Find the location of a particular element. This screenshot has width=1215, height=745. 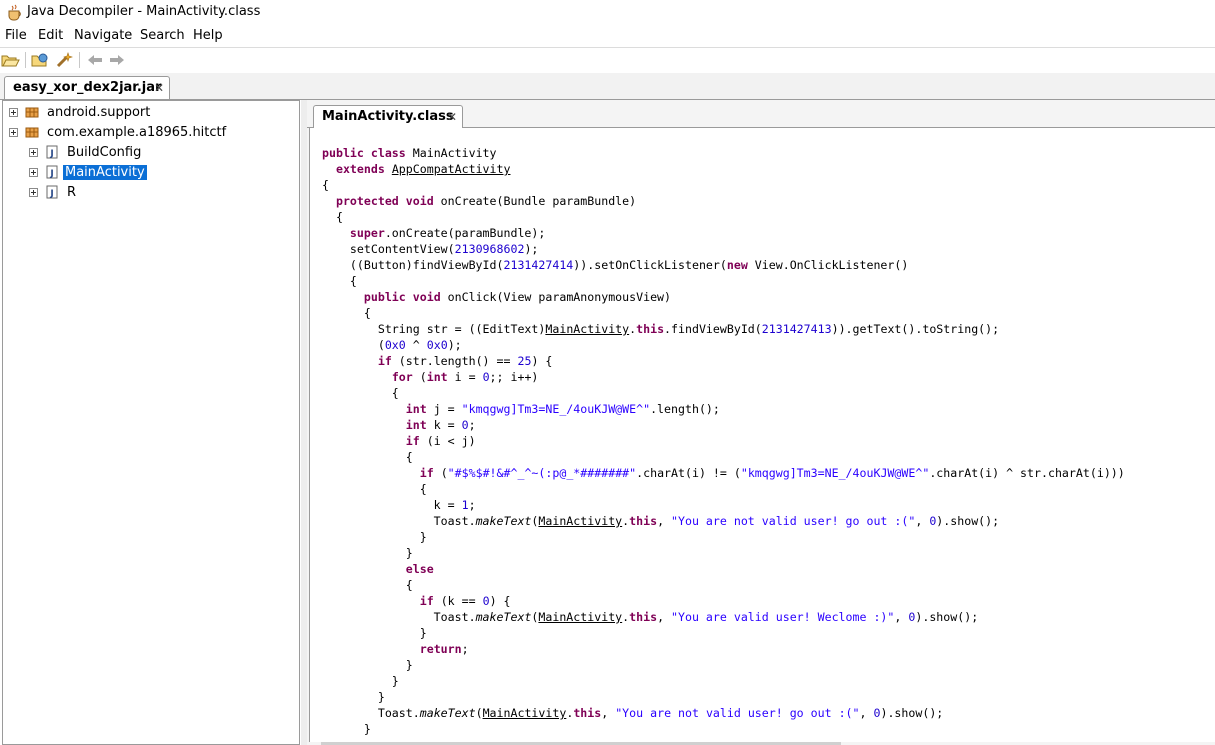

coffee-cup-icon is located at coordinates (14, 12).